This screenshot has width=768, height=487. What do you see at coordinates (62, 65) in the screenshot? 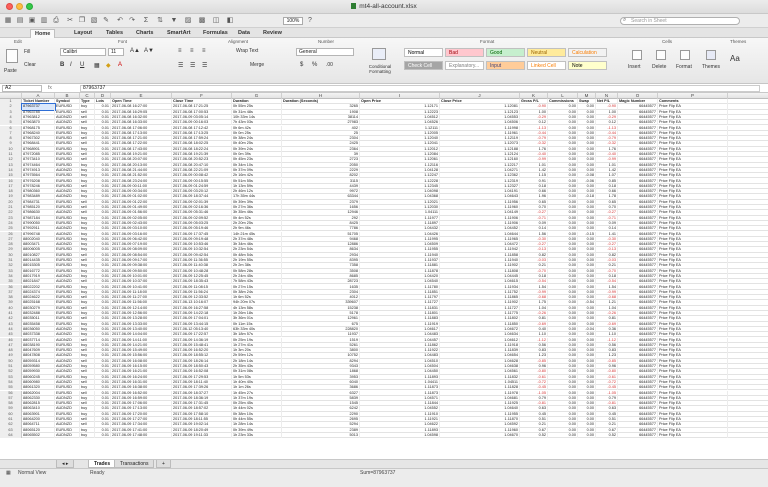
I see `bold-icon: B` at bounding box center [62, 65].